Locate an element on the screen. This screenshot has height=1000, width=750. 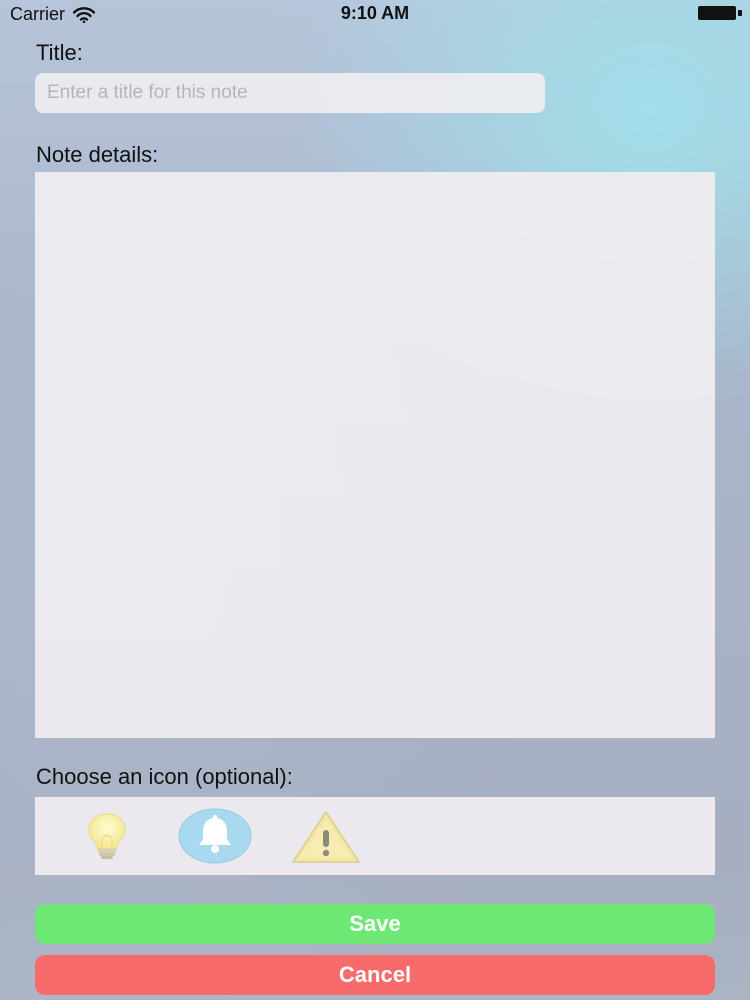
save-button: Save is located at coordinates (375, 924).